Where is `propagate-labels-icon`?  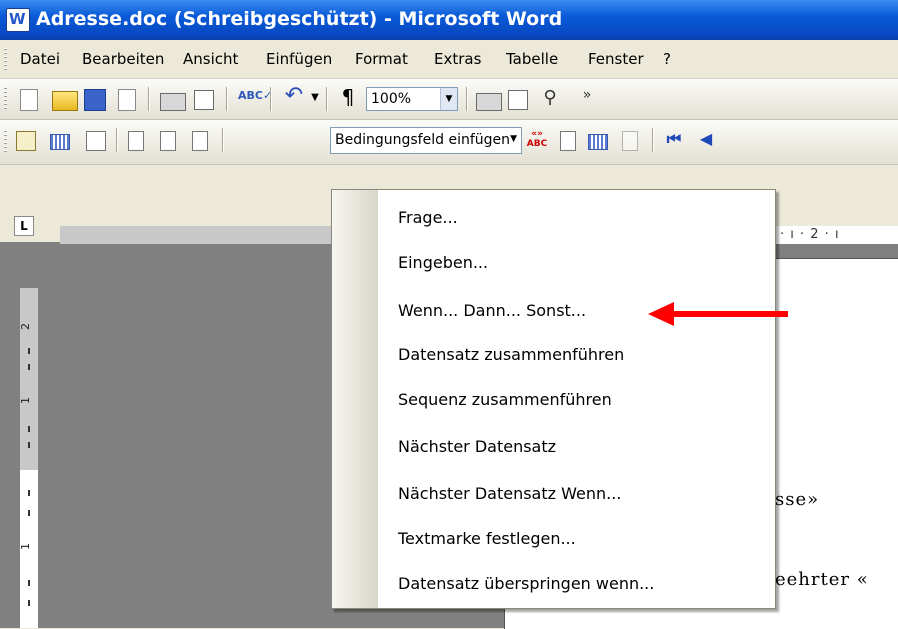
propagate-labels-icon is located at coordinates (630, 141).